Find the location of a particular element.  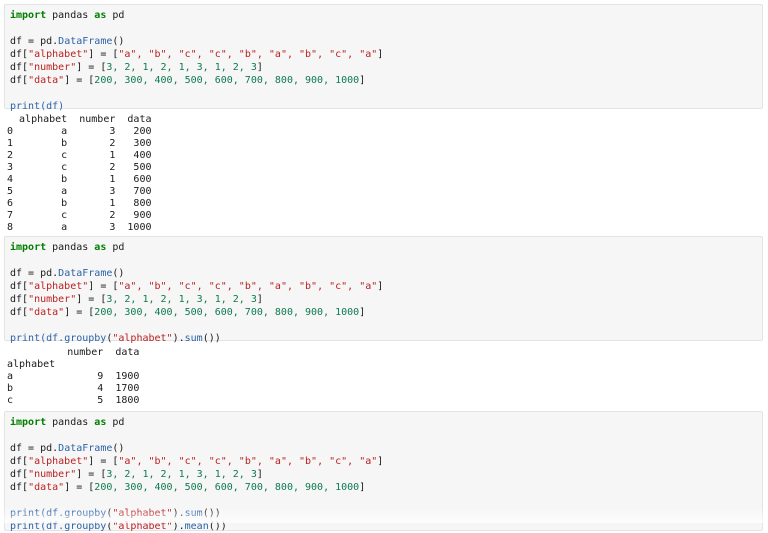

output-line: 1 b 2 300 is located at coordinates (79, 143).